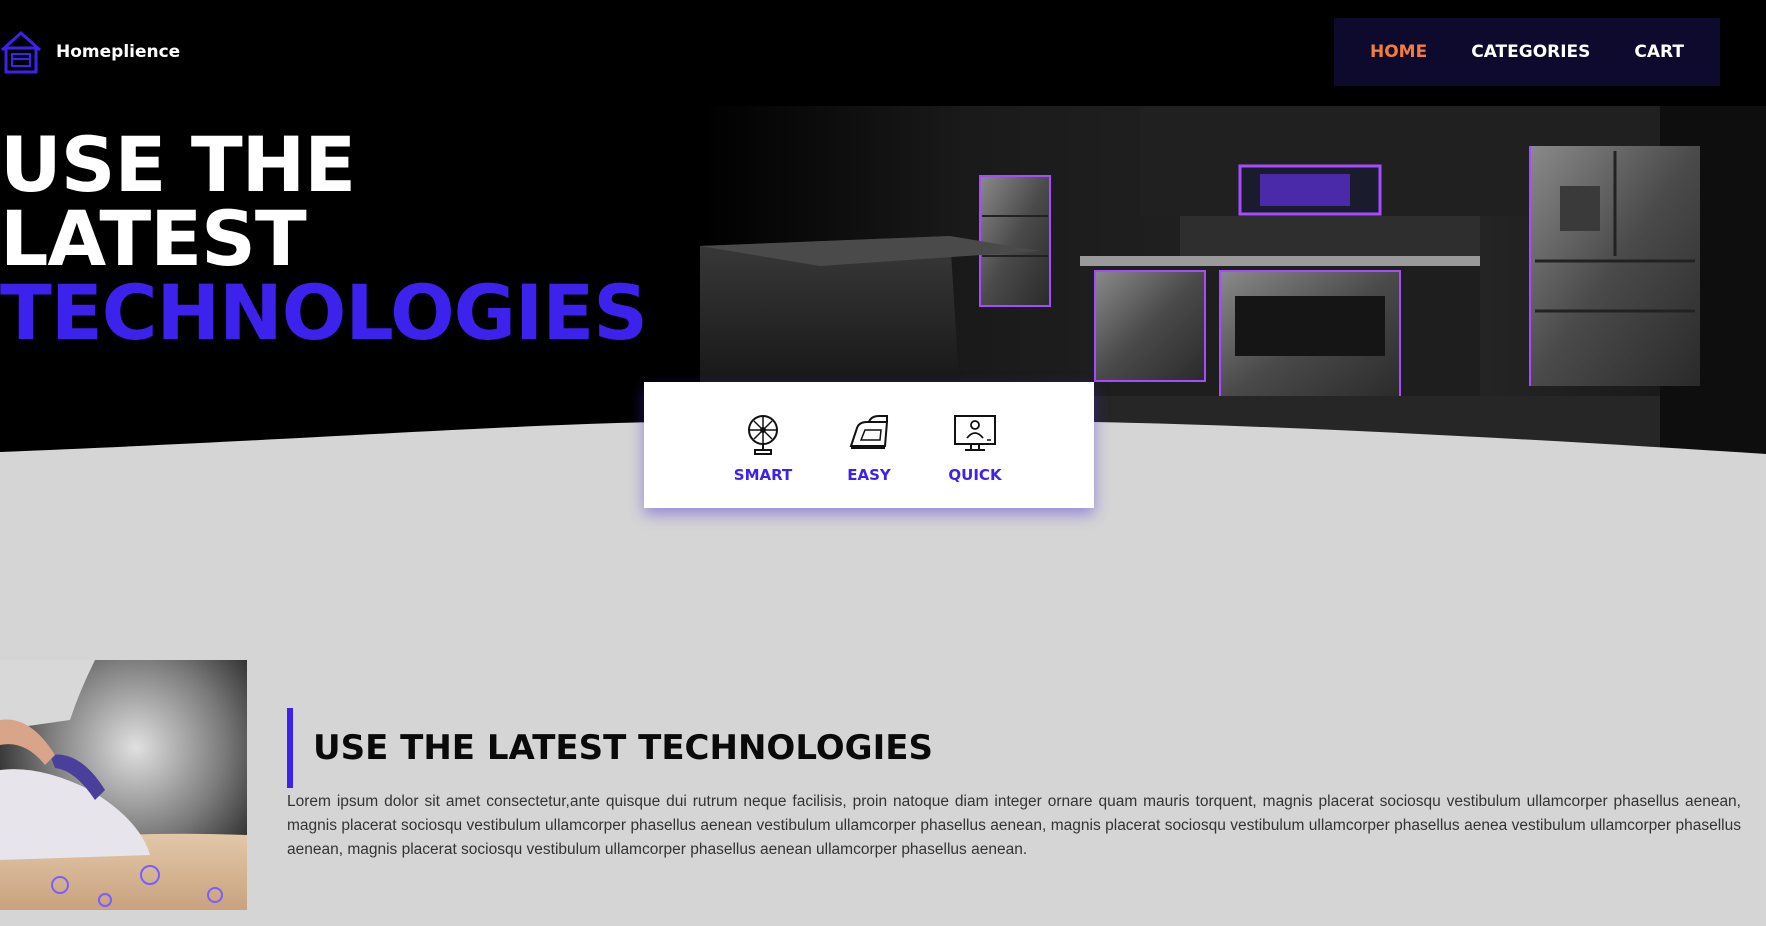  I want to click on feature-easy: EASY, so click(869, 460).